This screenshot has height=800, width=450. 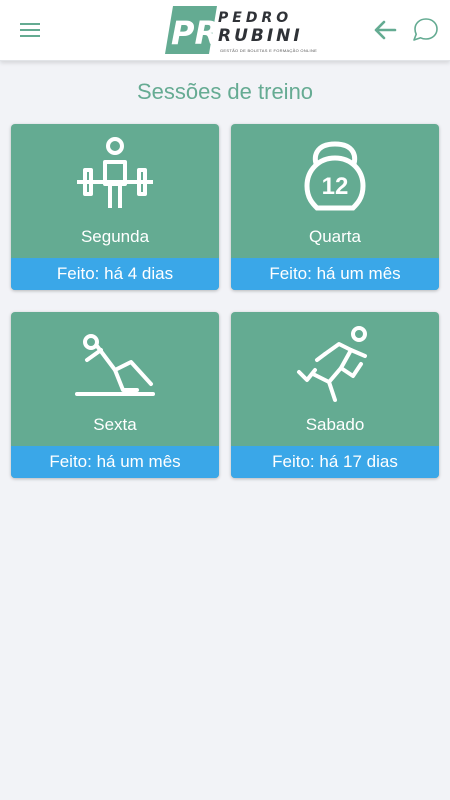 What do you see at coordinates (225, 91) in the screenshot?
I see `page-title: Sessões de treino` at bounding box center [225, 91].